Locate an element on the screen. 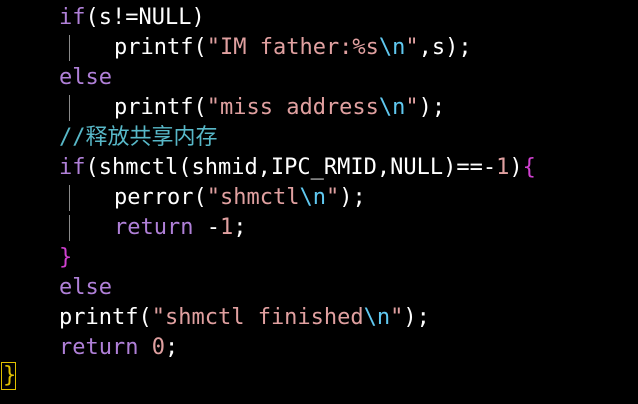 Image resolution: width=638 pixels, height=404 pixels. code-token-string: "shmctl is located at coordinates (253, 197).